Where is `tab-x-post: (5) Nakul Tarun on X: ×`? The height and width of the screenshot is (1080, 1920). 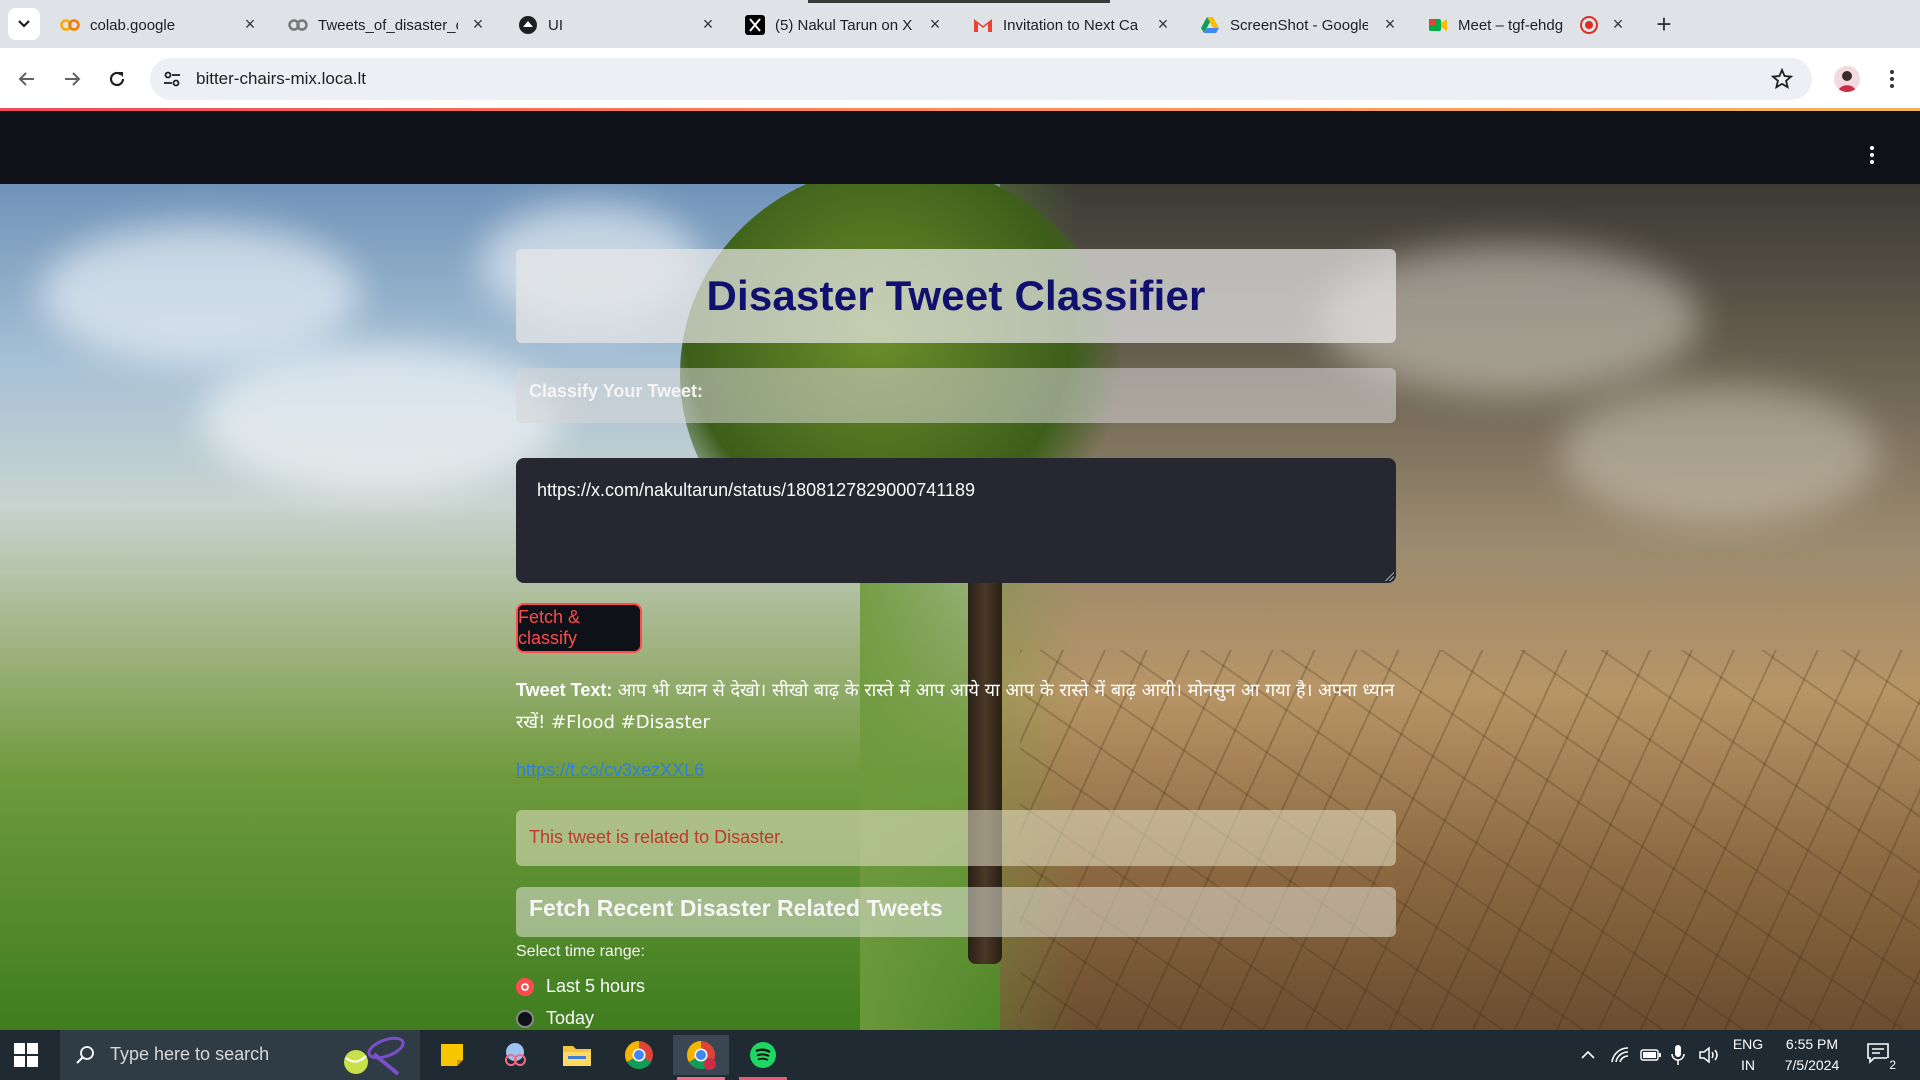
tab-x-post: (5) Nakul Tarun on X: × is located at coordinates (845, 25).